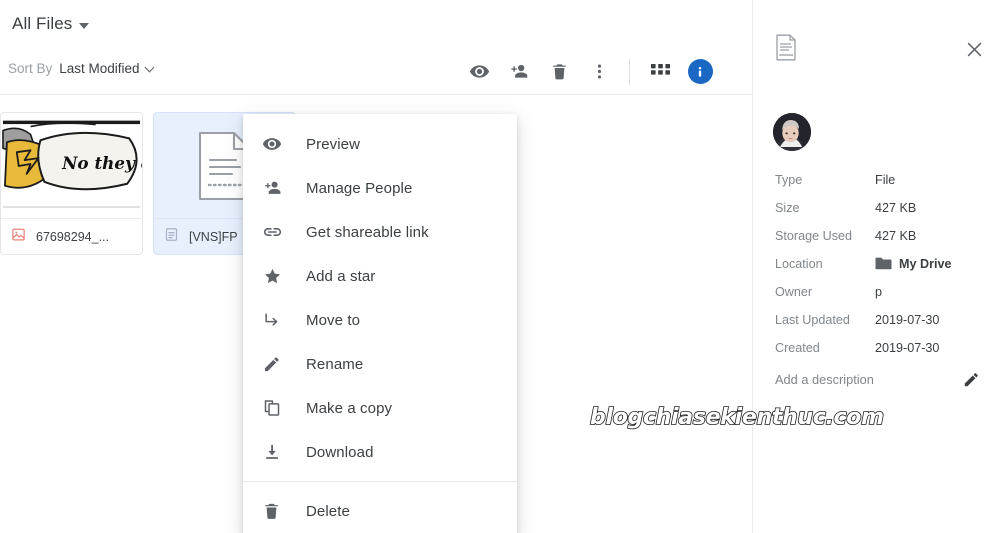 The height and width of the screenshot is (533, 1000). I want to click on menu-item-add-a-star: Add a star, so click(380, 276).